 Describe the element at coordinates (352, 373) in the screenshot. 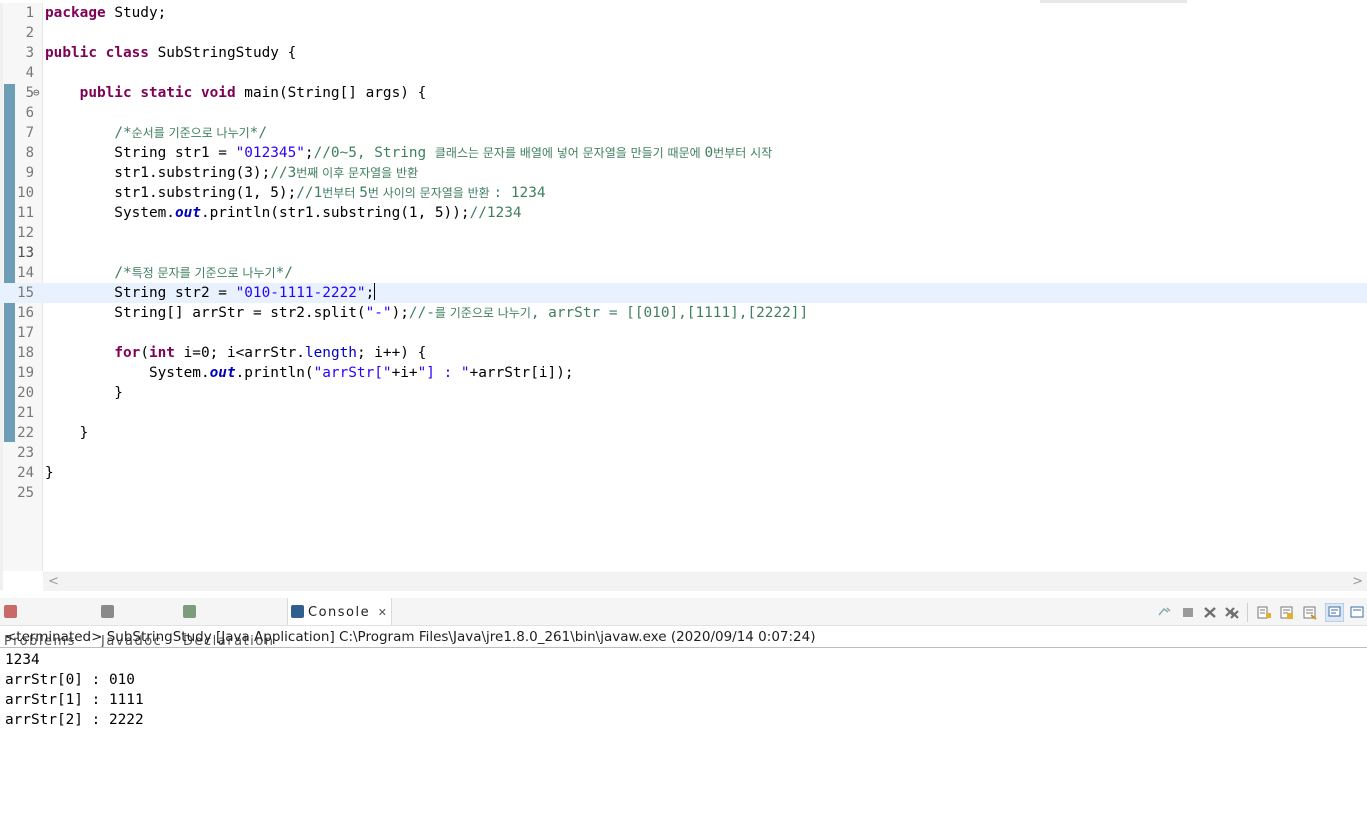

I see `code-token: "arrStr["` at that location.